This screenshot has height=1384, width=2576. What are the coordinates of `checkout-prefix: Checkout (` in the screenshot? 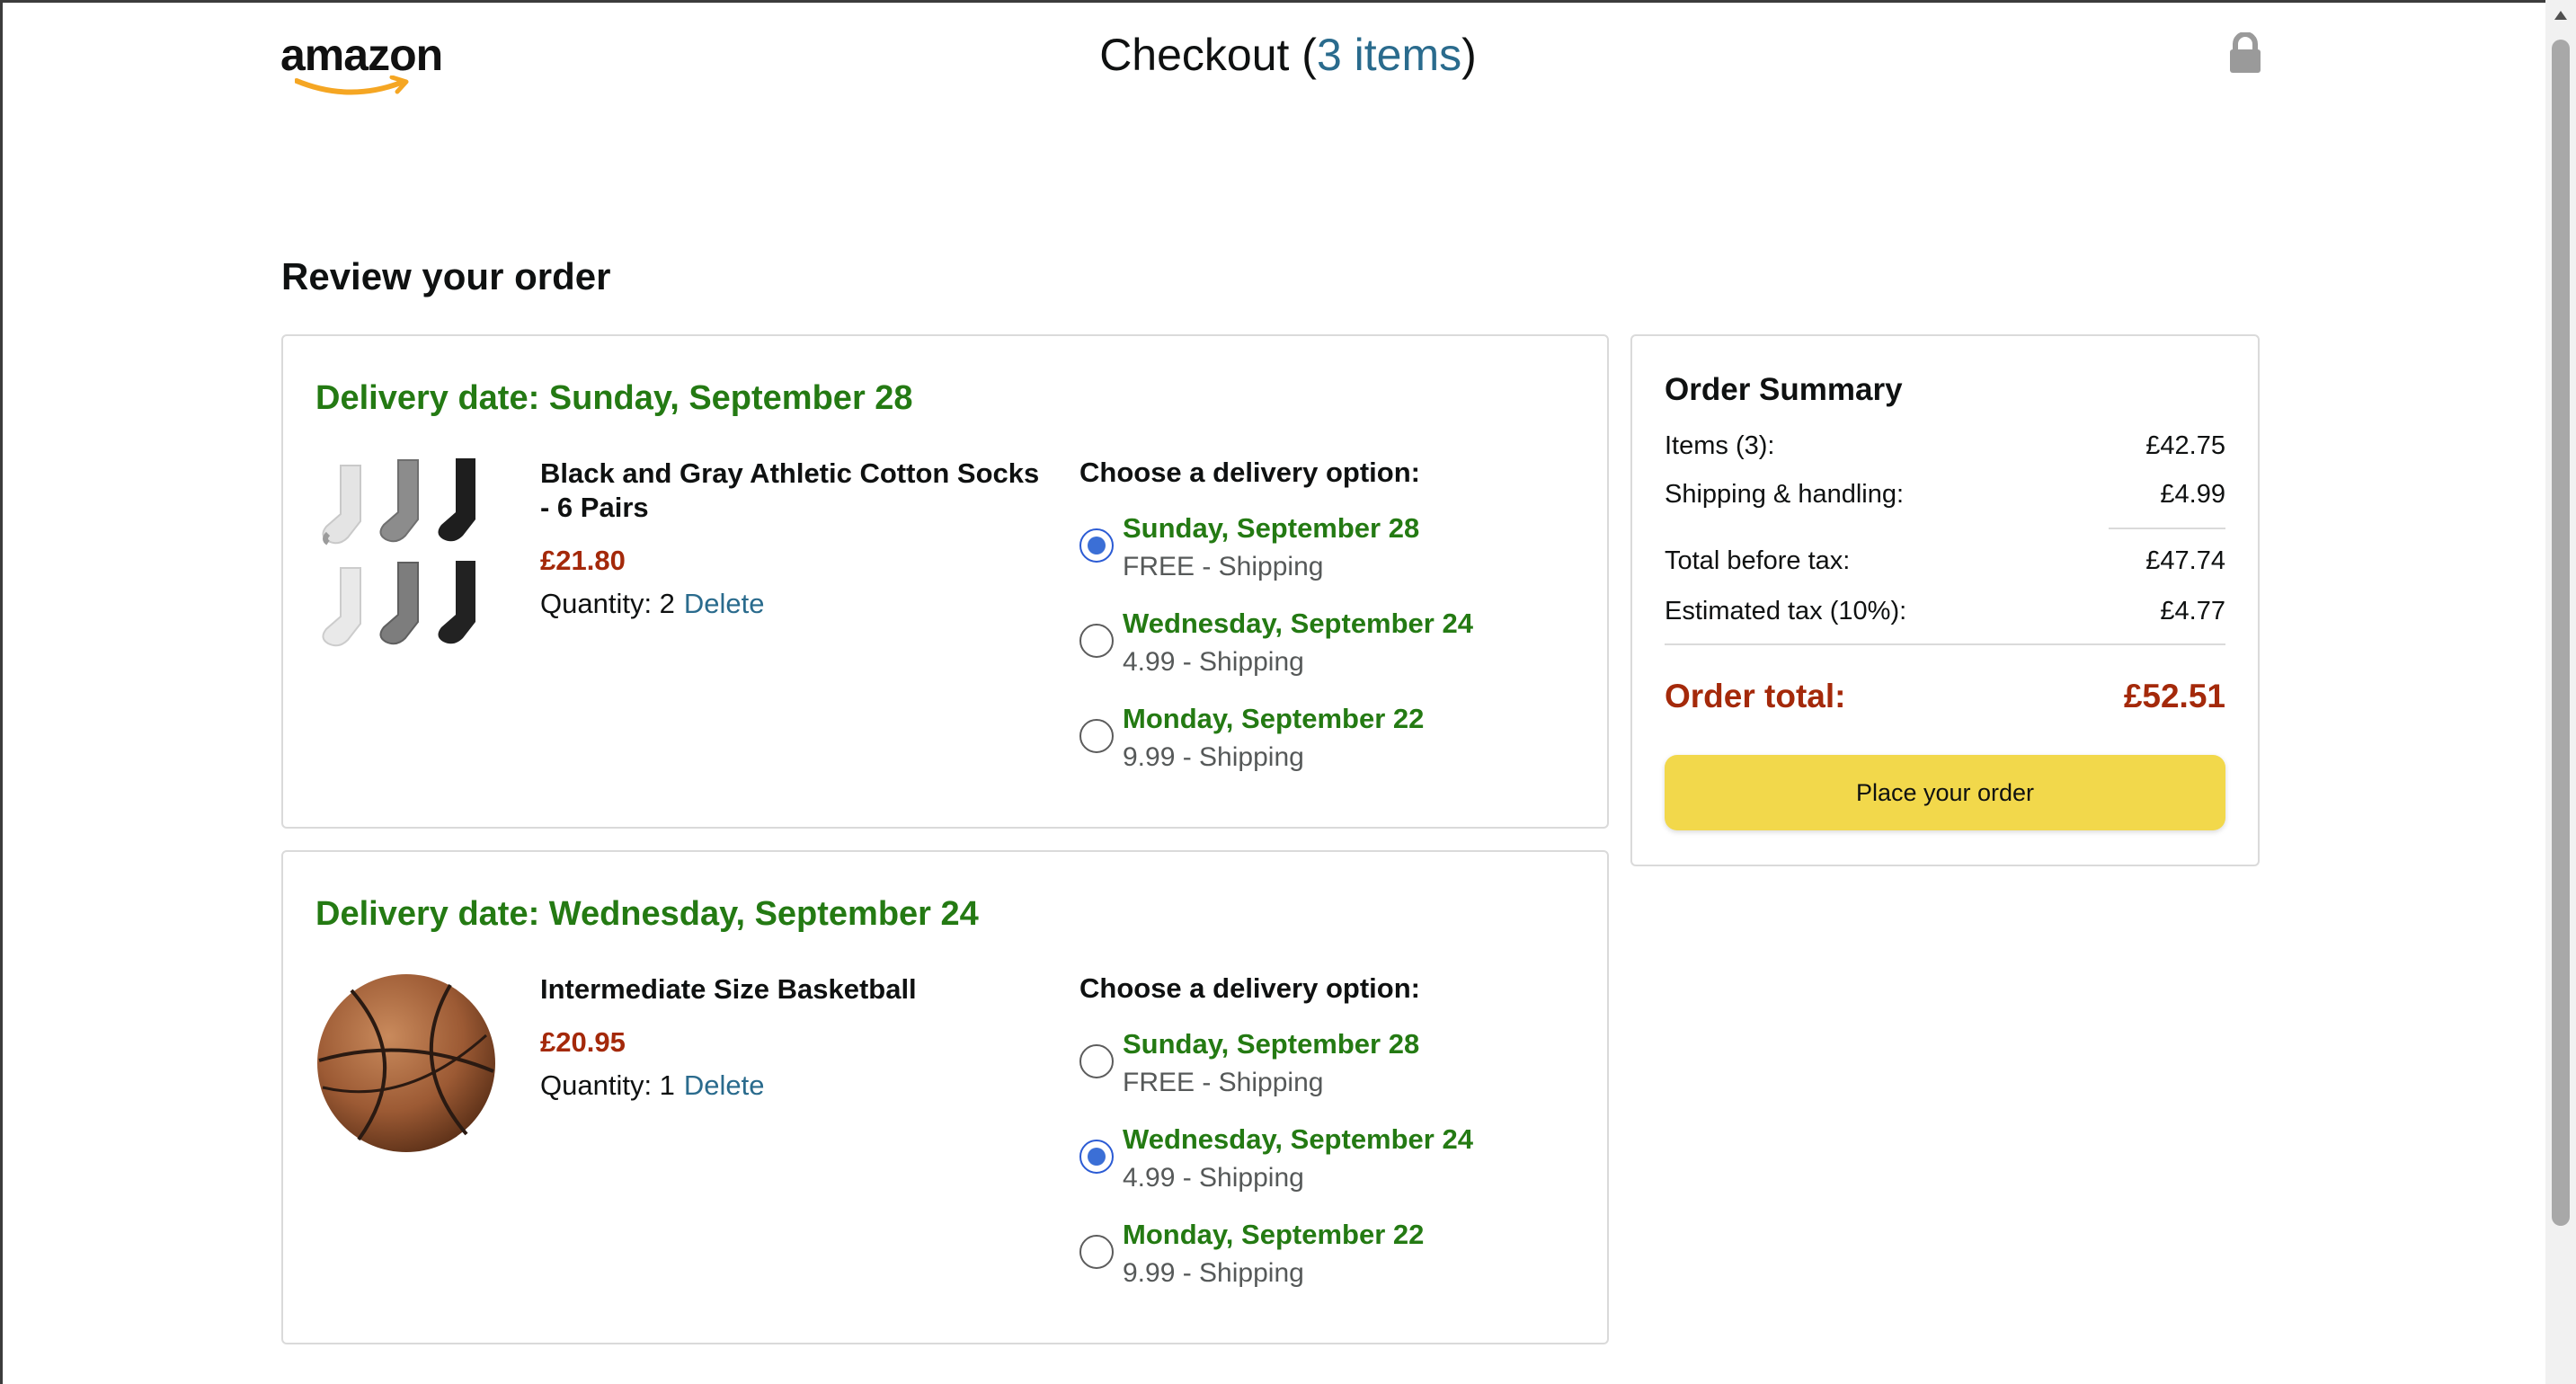 It's located at (1208, 55).